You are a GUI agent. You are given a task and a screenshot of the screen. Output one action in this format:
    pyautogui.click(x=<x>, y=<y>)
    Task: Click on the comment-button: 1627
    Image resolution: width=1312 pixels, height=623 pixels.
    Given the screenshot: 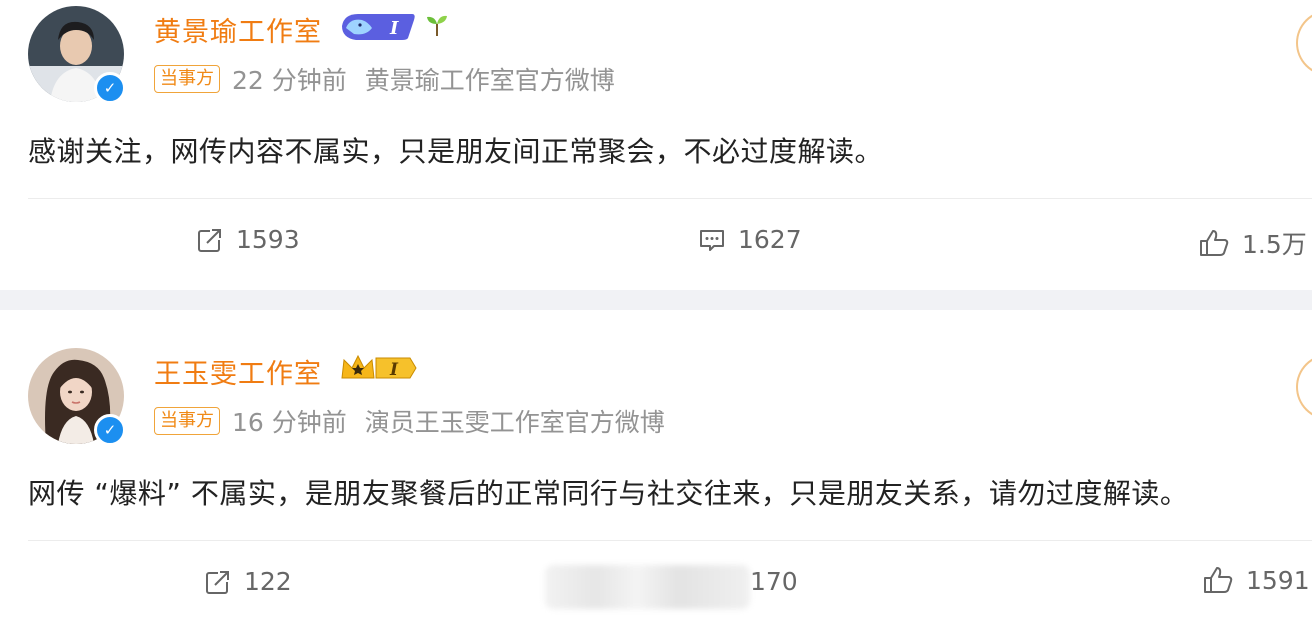 What is the action you would take?
    pyautogui.click(x=750, y=239)
    